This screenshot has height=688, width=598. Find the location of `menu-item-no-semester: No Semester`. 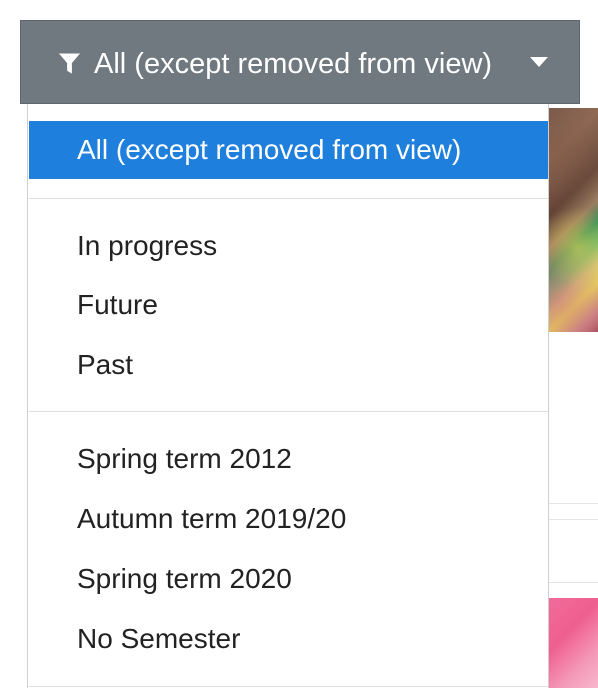

menu-item-no-semester: No Semester is located at coordinates (288, 639).